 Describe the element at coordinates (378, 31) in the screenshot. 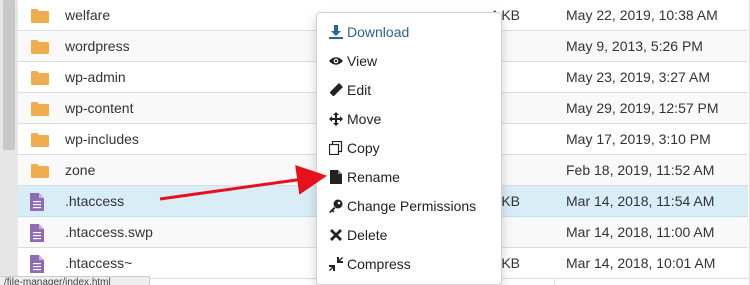

I see `menu-item-label: Download` at that location.